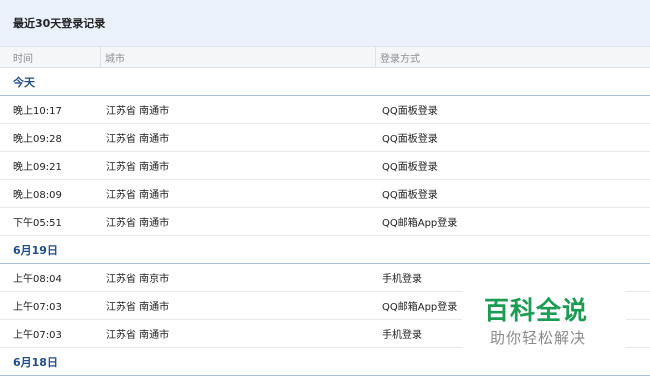 Image resolution: width=650 pixels, height=380 pixels. I want to click on table-header: 时间 城市 登录方式, so click(325, 57).